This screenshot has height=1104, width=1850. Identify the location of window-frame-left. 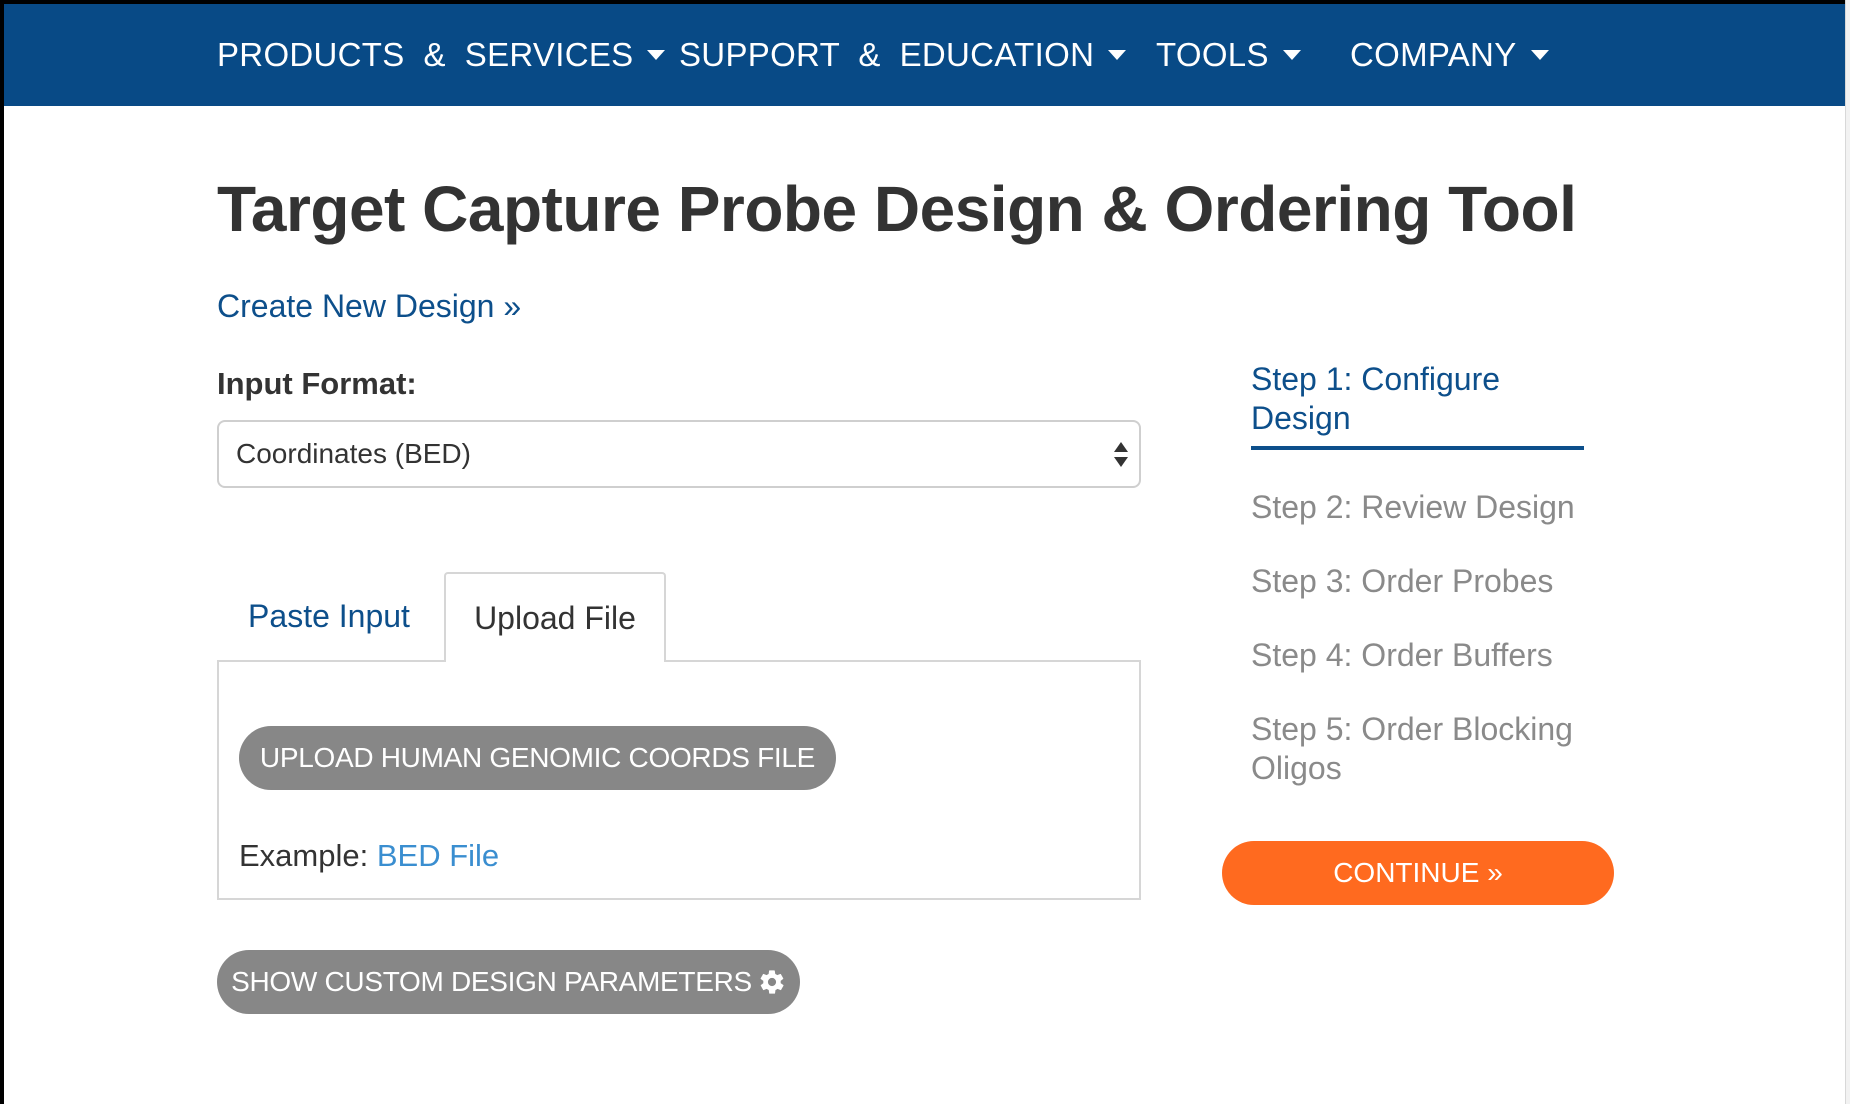
(2, 552).